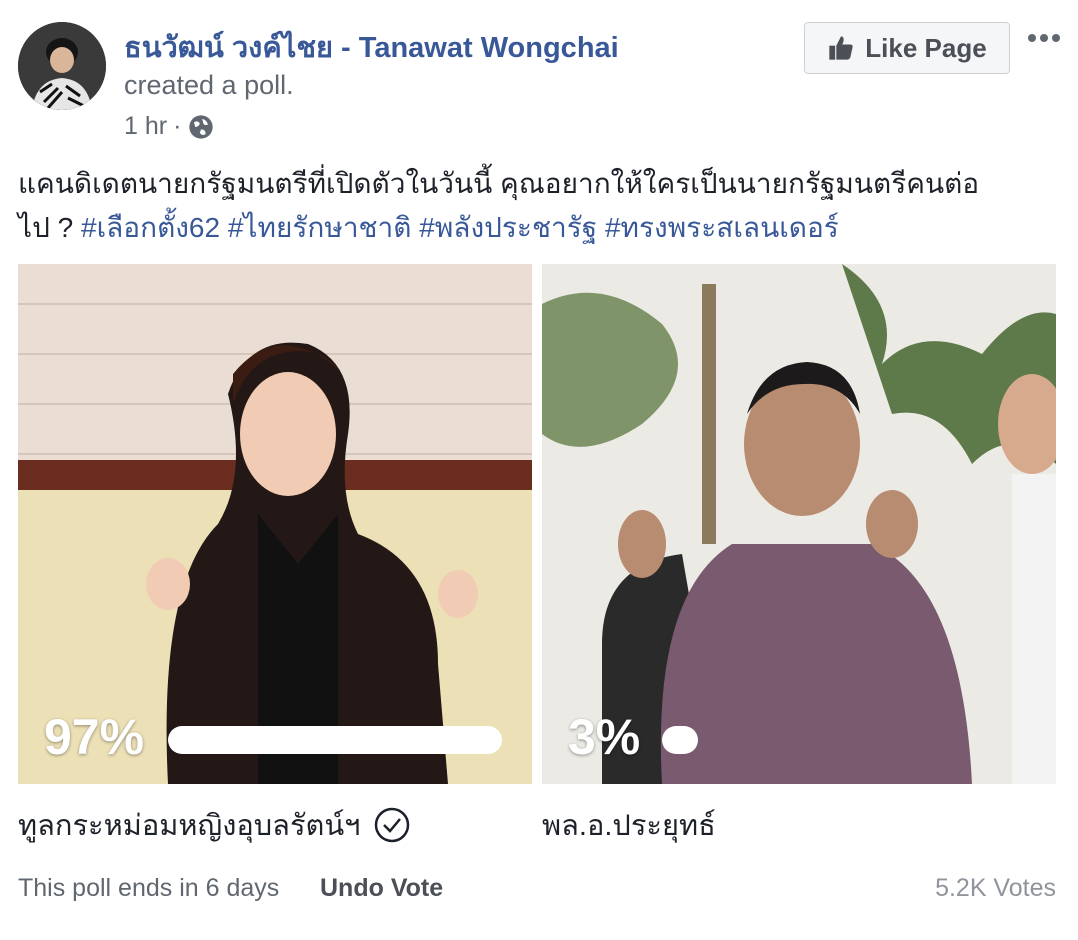 This screenshot has width=1078, height=940. I want to click on post-text-line2: ไป ?, so click(46, 227).